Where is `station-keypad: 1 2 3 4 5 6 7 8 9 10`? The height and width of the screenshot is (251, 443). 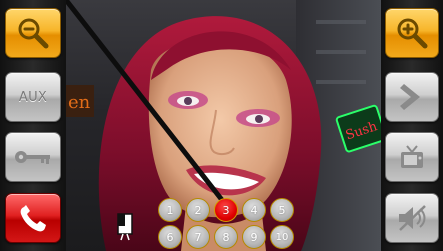
station-keypad: 1 2 3 4 5 6 7 8 9 10 is located at coordinates (226, 223).